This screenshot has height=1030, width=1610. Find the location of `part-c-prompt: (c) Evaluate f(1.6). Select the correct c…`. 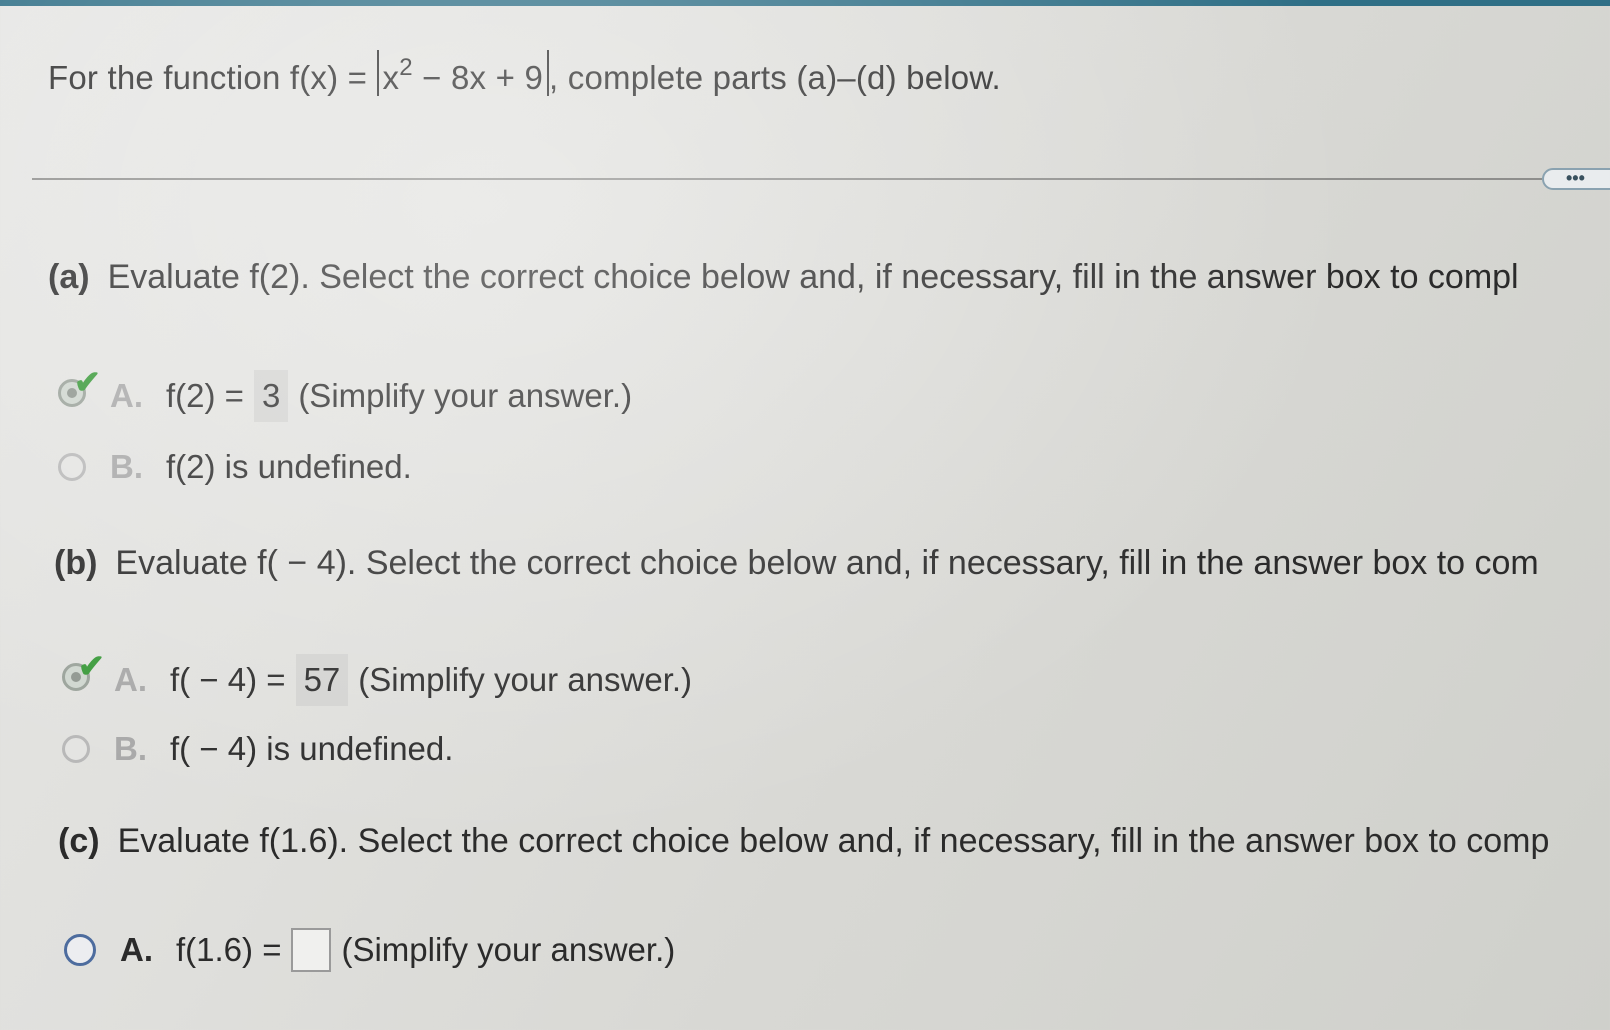

part-c-prompt: (c) Evaluate f(1.6). Select the correct c… is located at coordinates (803, 841).